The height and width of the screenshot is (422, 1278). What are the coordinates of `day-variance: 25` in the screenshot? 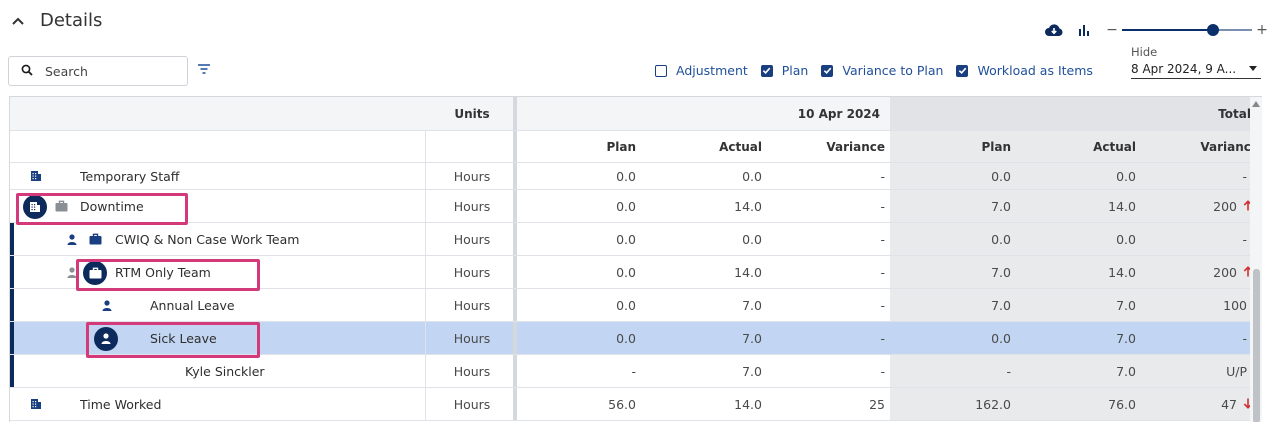 It's located at (877, 404).